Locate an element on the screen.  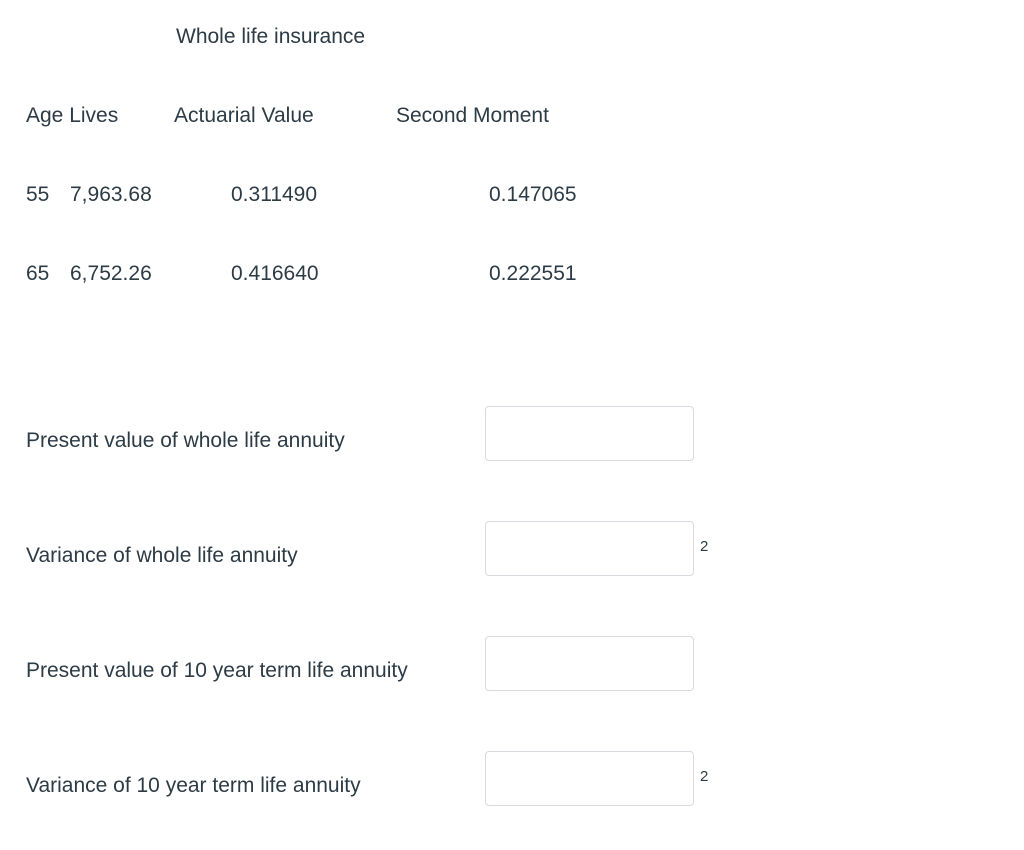
form-row-variance-10-year-term-life-annuity: Variance of 10 year term life annuity 2 is located at coordinates (512, 792).